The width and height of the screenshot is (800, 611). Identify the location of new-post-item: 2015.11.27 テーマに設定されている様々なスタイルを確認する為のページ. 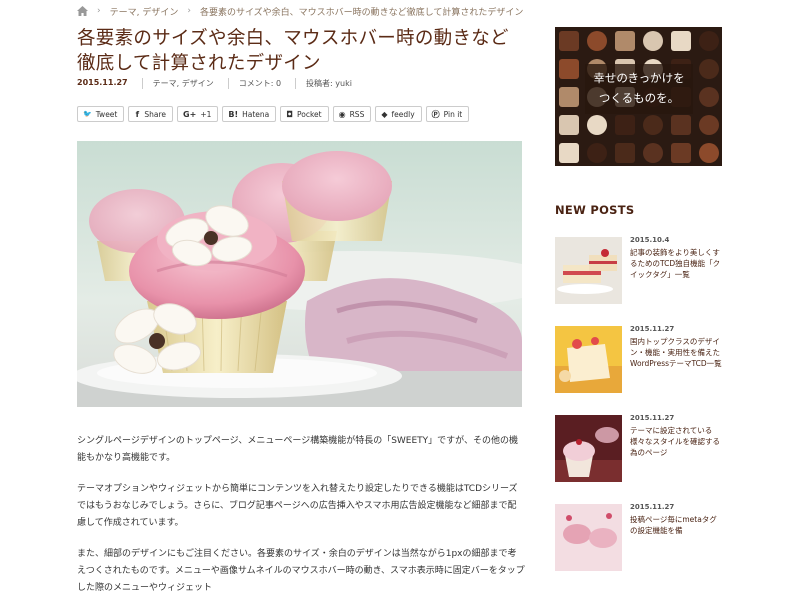
(640, 448).